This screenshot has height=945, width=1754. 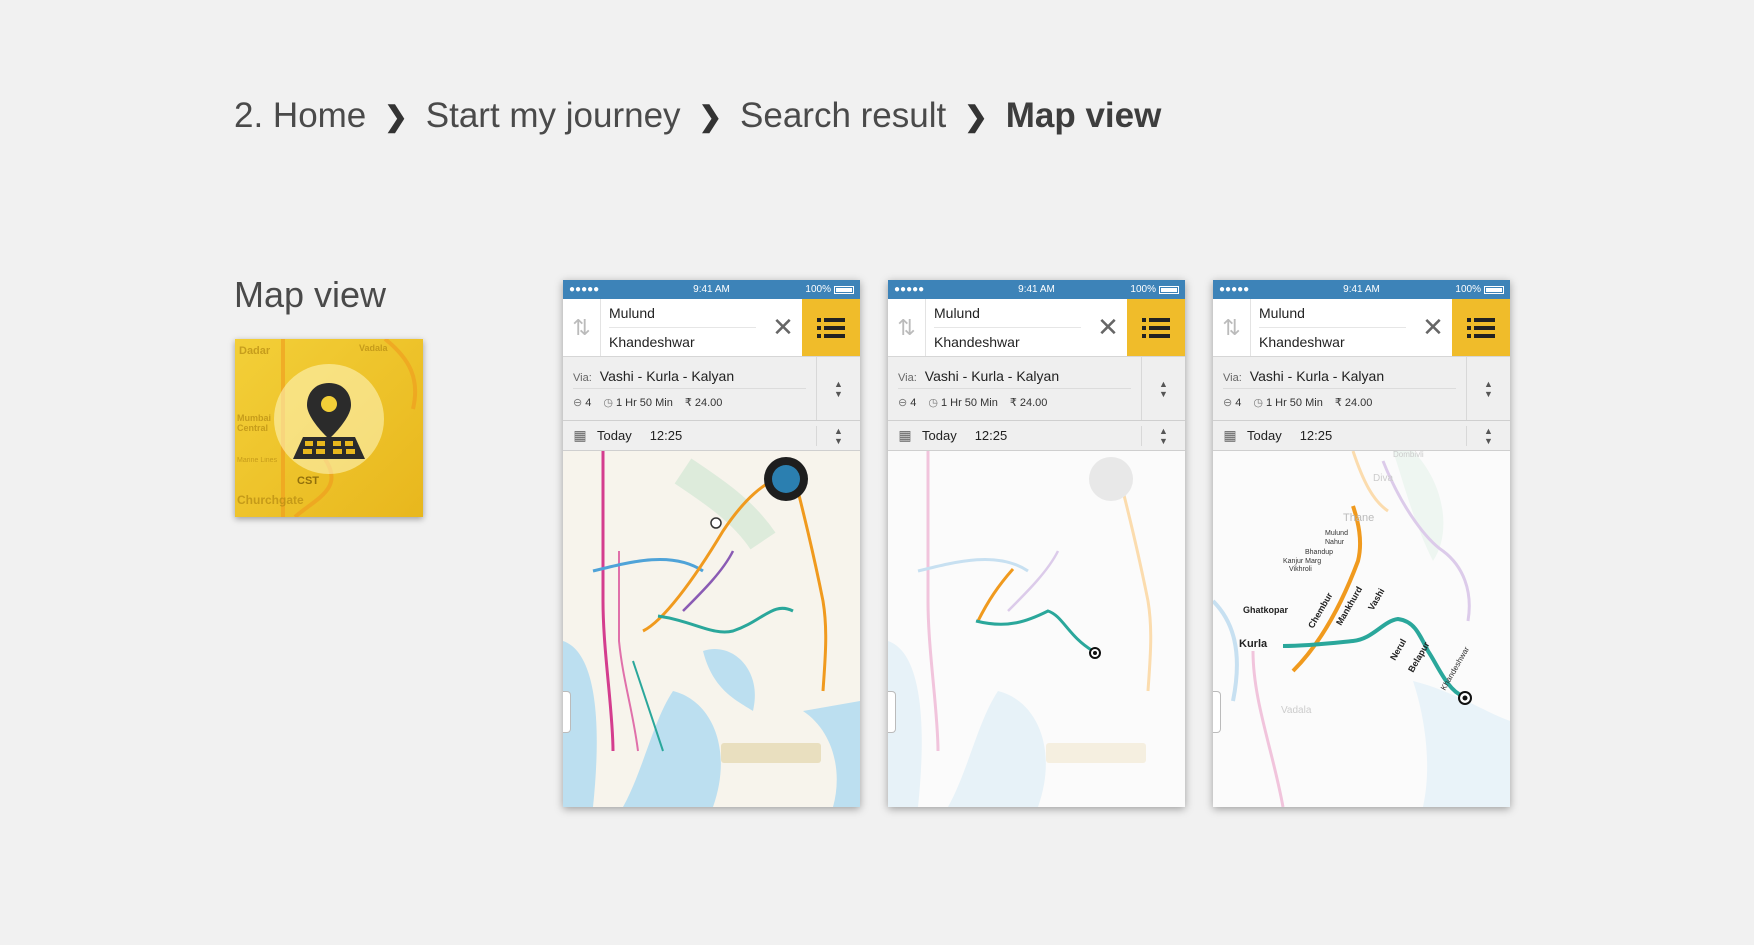 I want to click on station-label: Ghatkopar, so click(x=1266, y=610).